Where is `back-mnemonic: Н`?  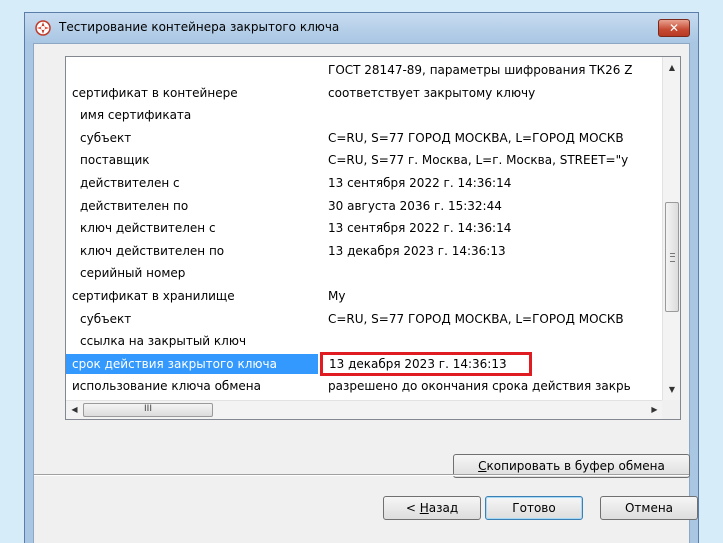
back-mnemonic: Н is located at coordinates (424, 508).